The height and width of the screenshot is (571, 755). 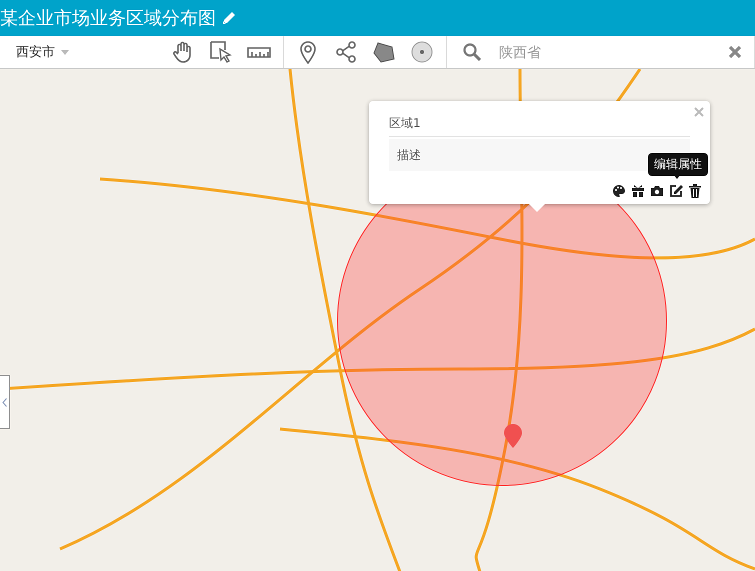 What do you see at coordinates (259, 52) in the screenshot?
I see `ruler-icon` at bounding box center [259, 52].